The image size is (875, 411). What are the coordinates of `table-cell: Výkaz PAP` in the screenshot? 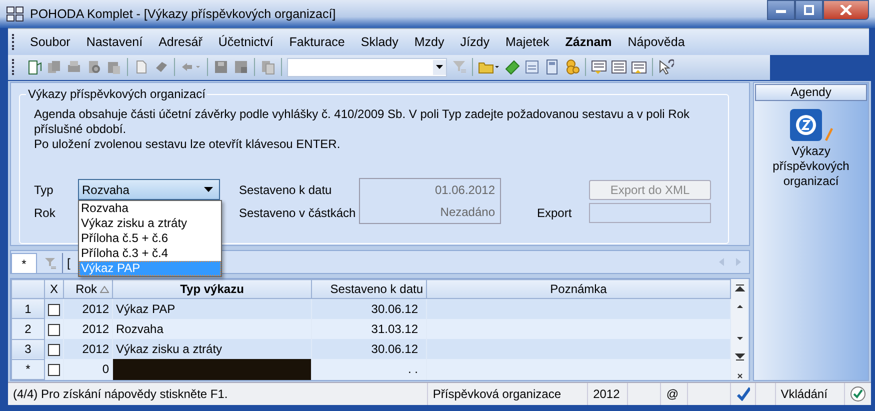 It's located at (212, 308).